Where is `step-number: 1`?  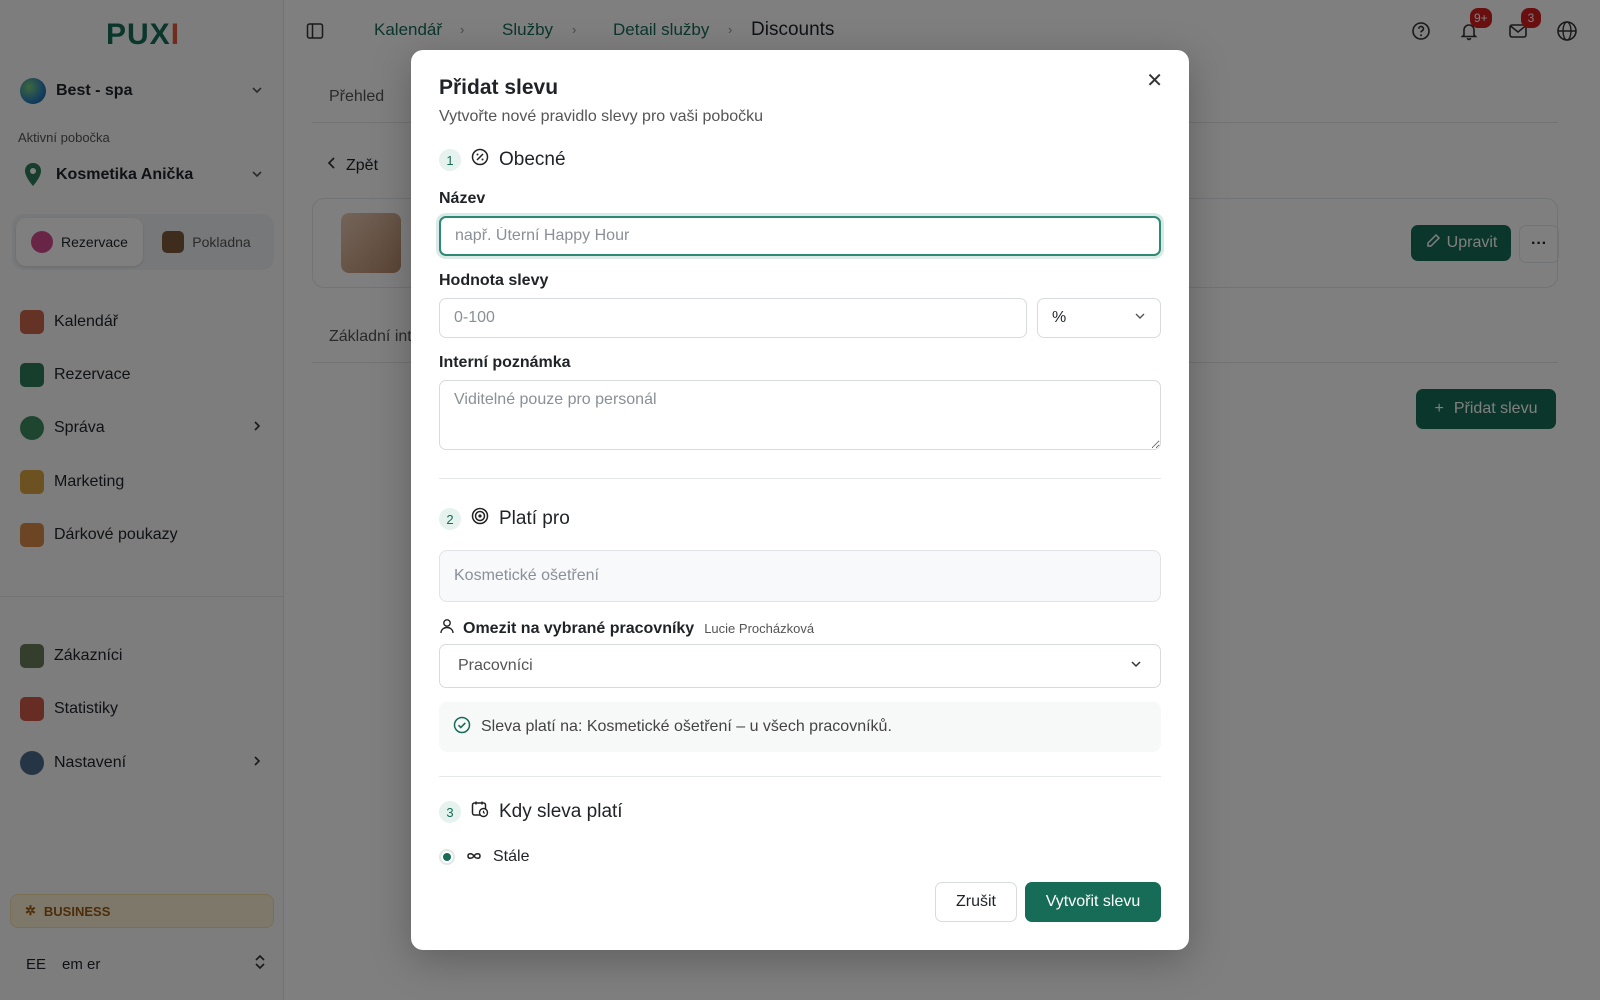
step-number: 1 is located at coordinates (450, 160).